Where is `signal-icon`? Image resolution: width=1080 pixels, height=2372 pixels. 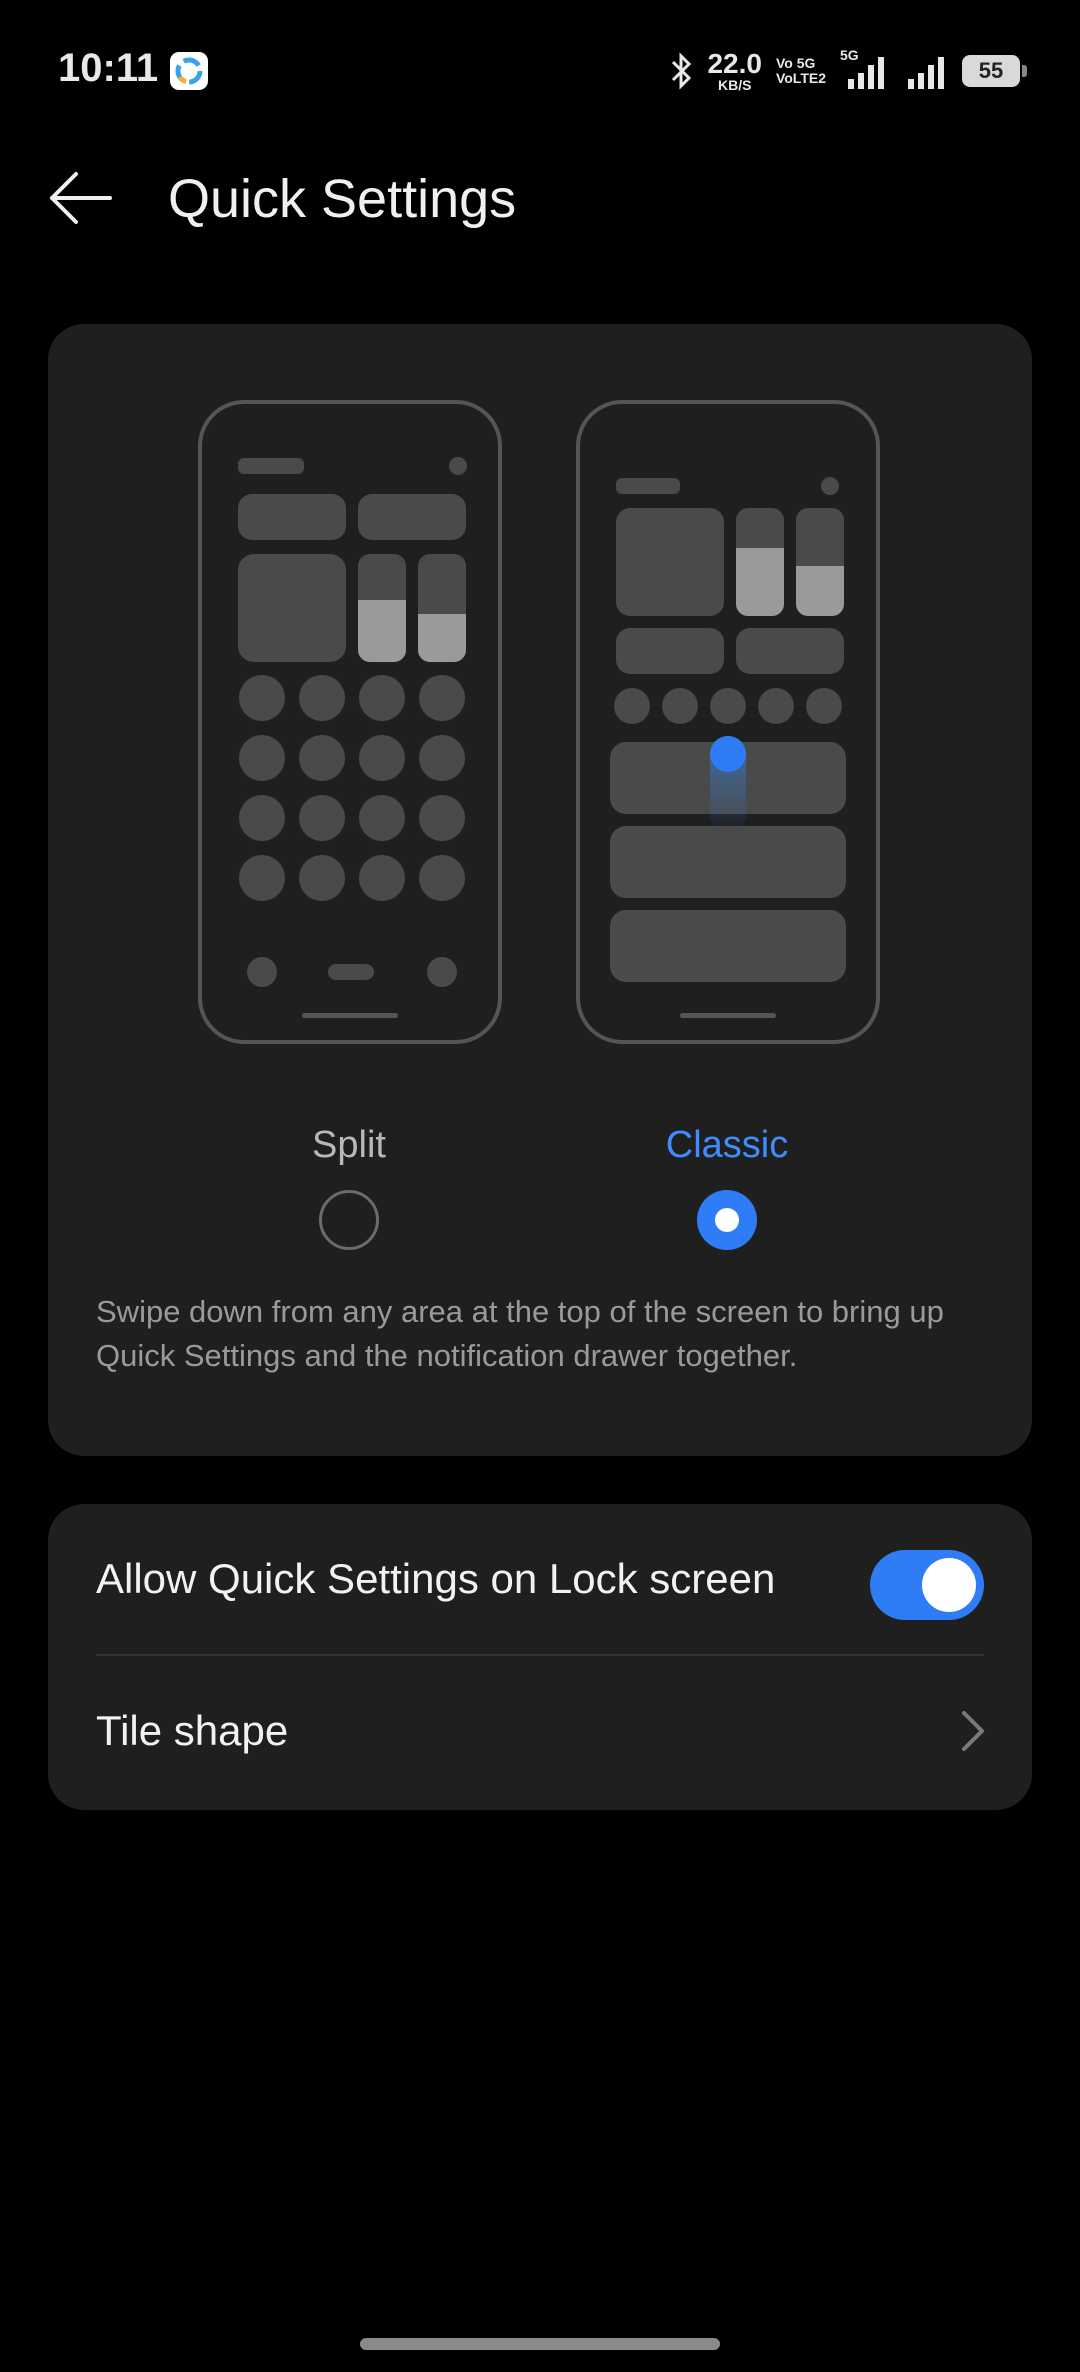
signal-icon is located at coordinates (926, 73).